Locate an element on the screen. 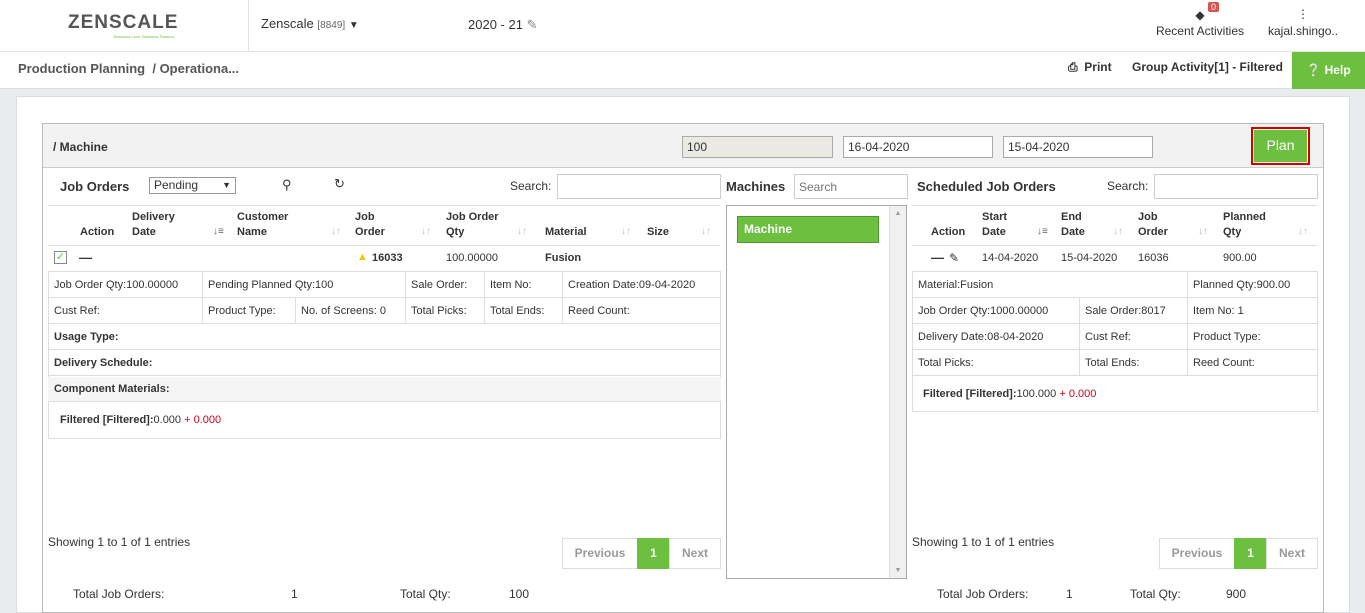  scheduled-search-label: Search: is located at coordinates (1128, 186).